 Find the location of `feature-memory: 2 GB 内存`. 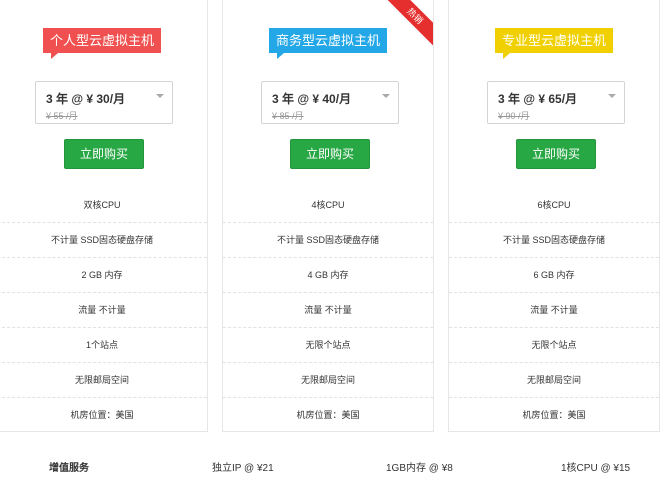

feature-memory: 2 GB 内存 is located at coordinates (103, 275).